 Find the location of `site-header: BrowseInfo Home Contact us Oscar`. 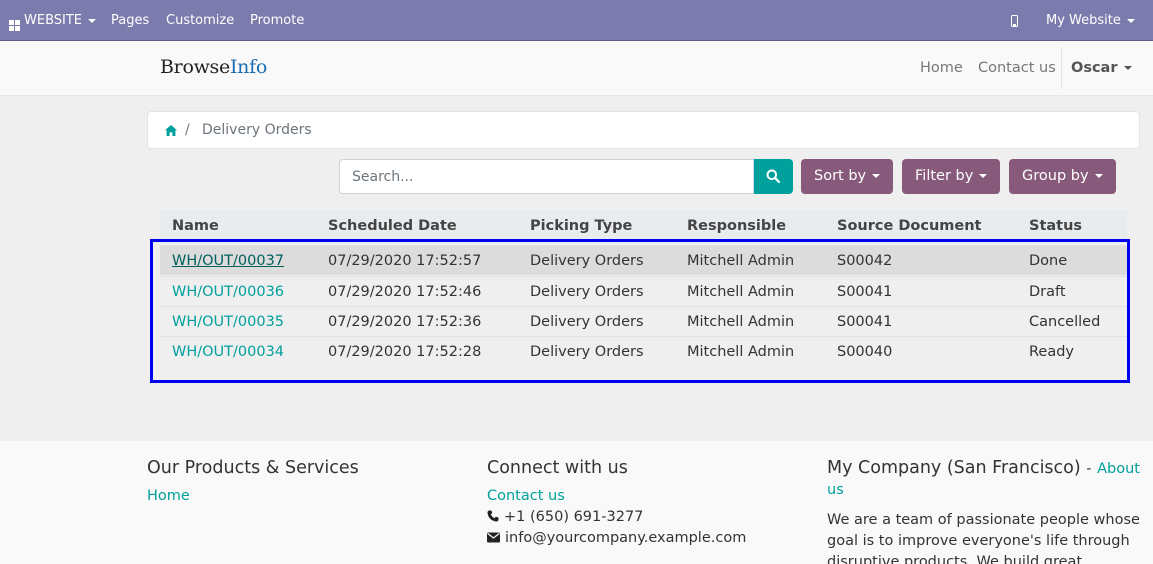

site-header: BrowseInfo Home Contact us Oscar is located at coordinates (576, 68).